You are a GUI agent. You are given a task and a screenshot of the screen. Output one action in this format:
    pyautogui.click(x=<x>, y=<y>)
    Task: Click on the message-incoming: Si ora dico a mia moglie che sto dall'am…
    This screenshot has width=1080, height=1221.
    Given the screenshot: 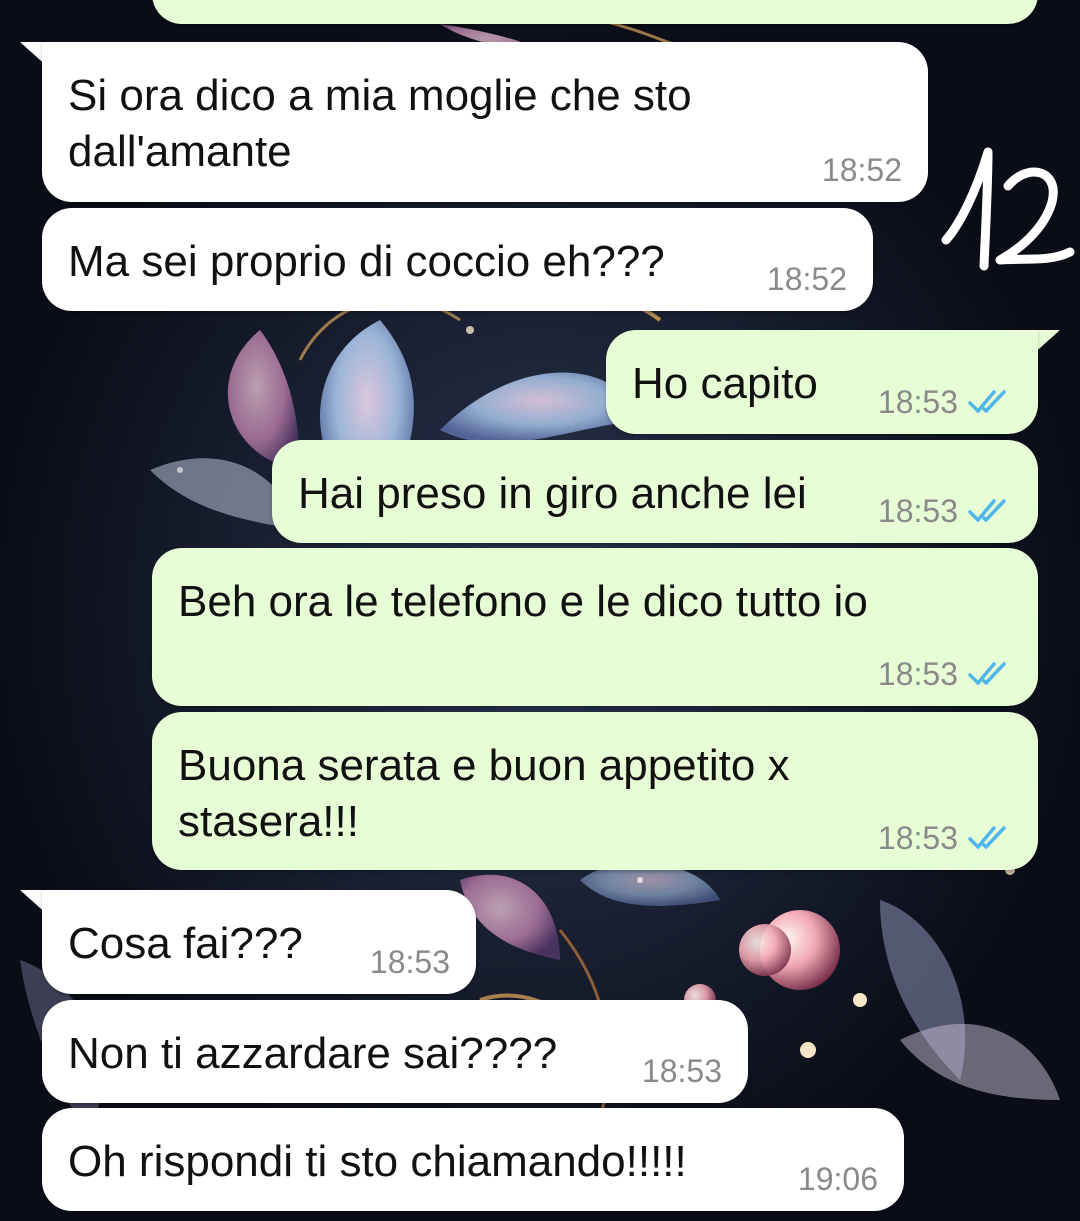 What is the action you would take?
    pyautogui.click(x=485, y=122)
    